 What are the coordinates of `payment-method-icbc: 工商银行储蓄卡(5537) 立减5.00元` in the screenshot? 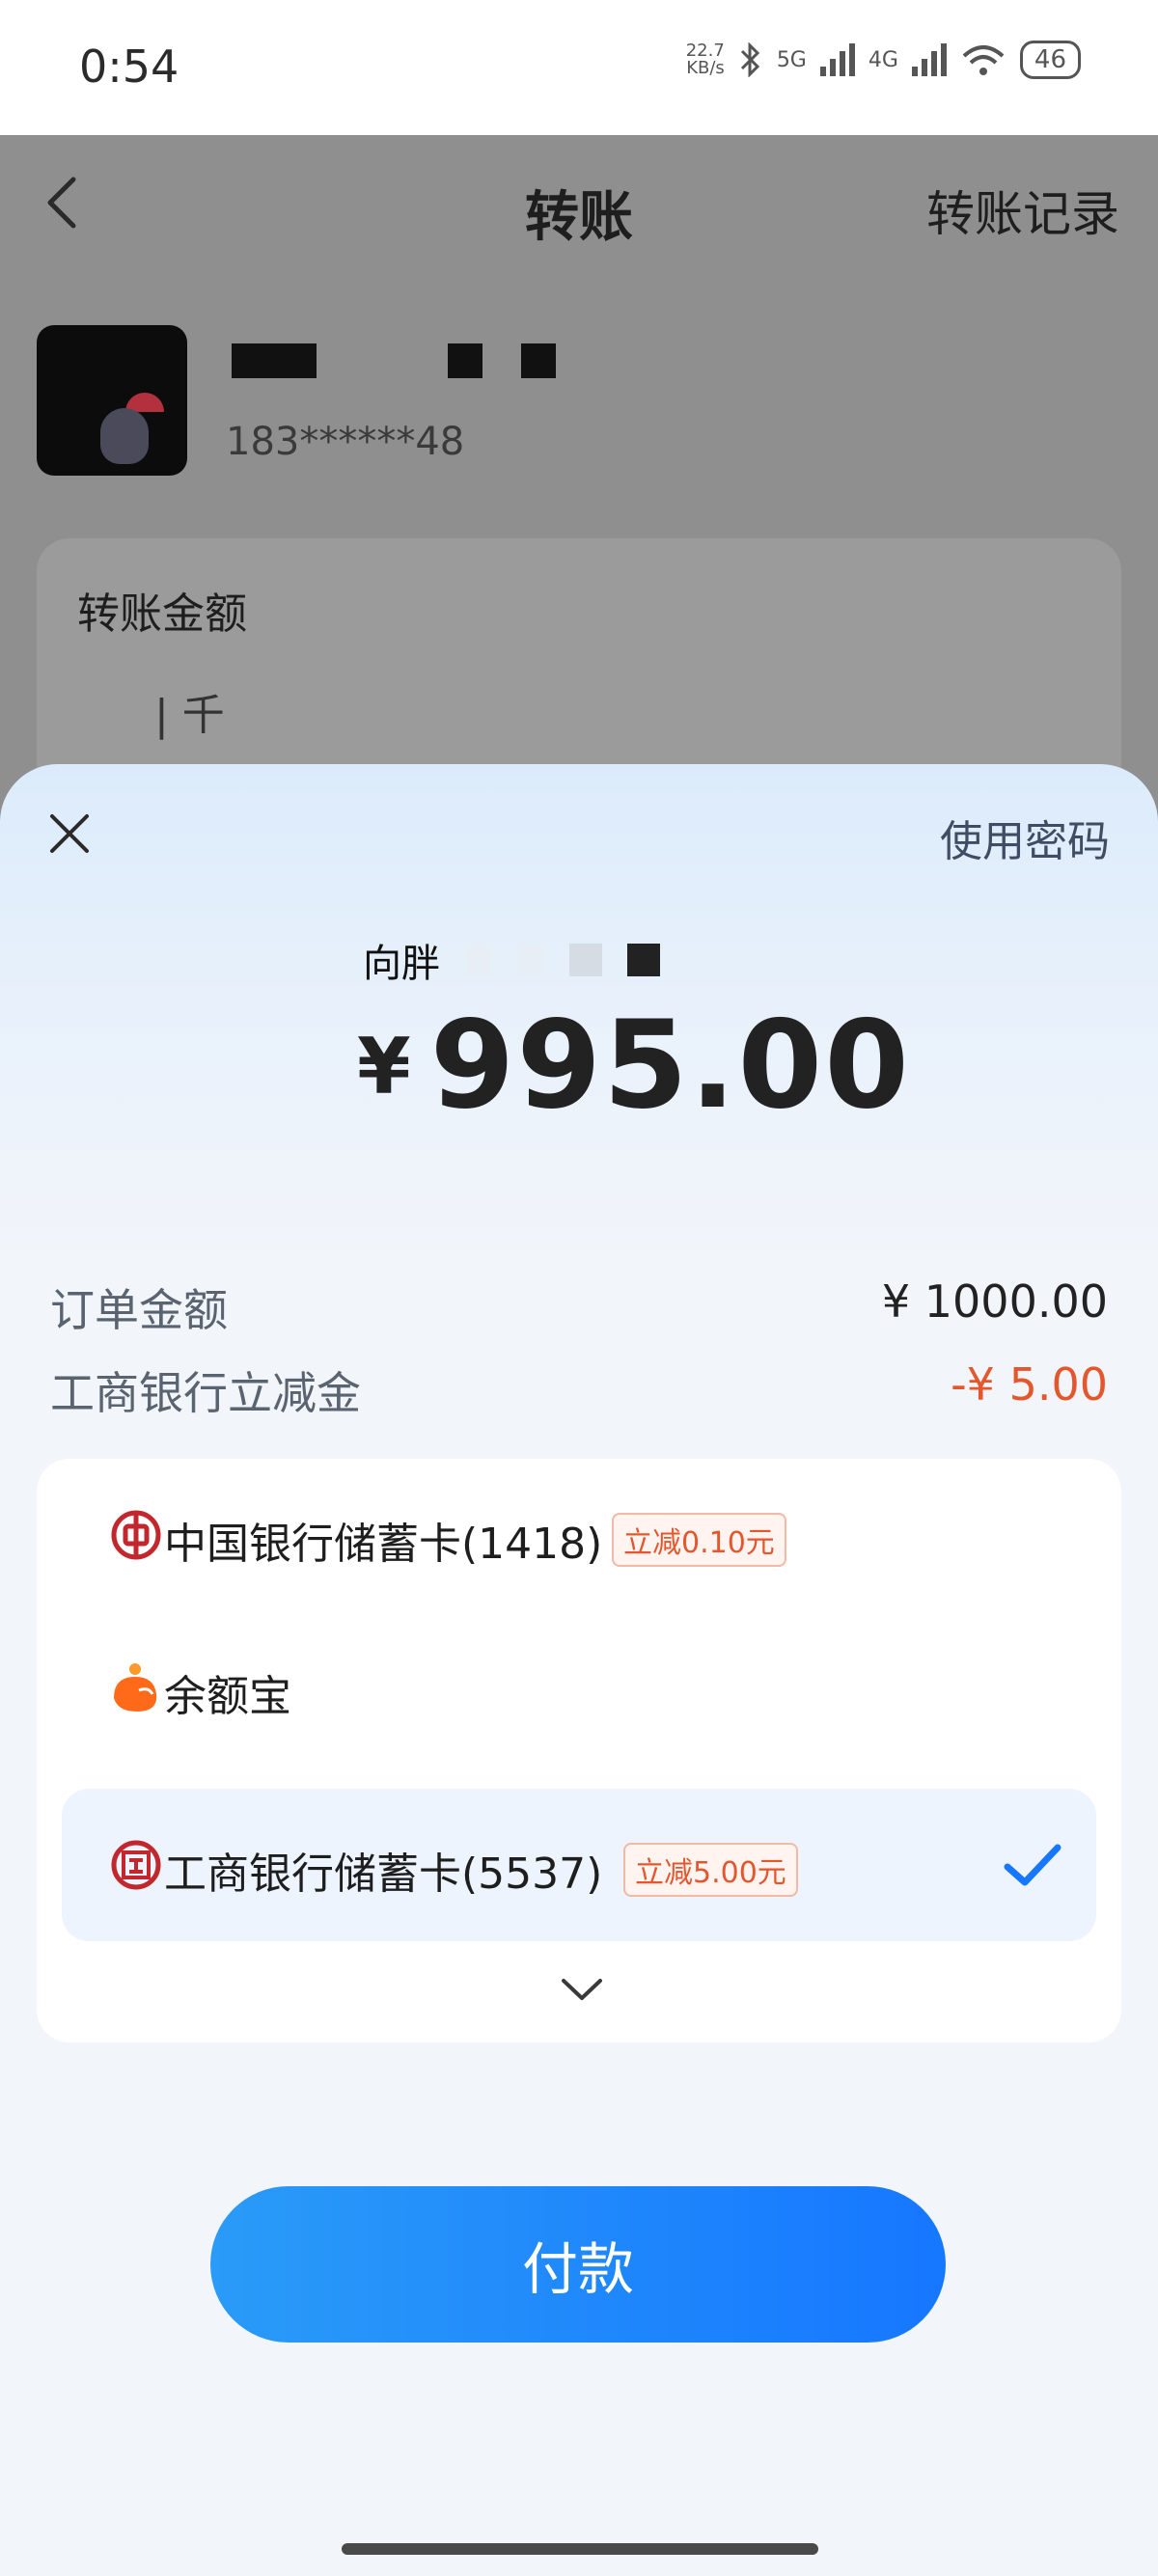 It's located at (579, 1865).